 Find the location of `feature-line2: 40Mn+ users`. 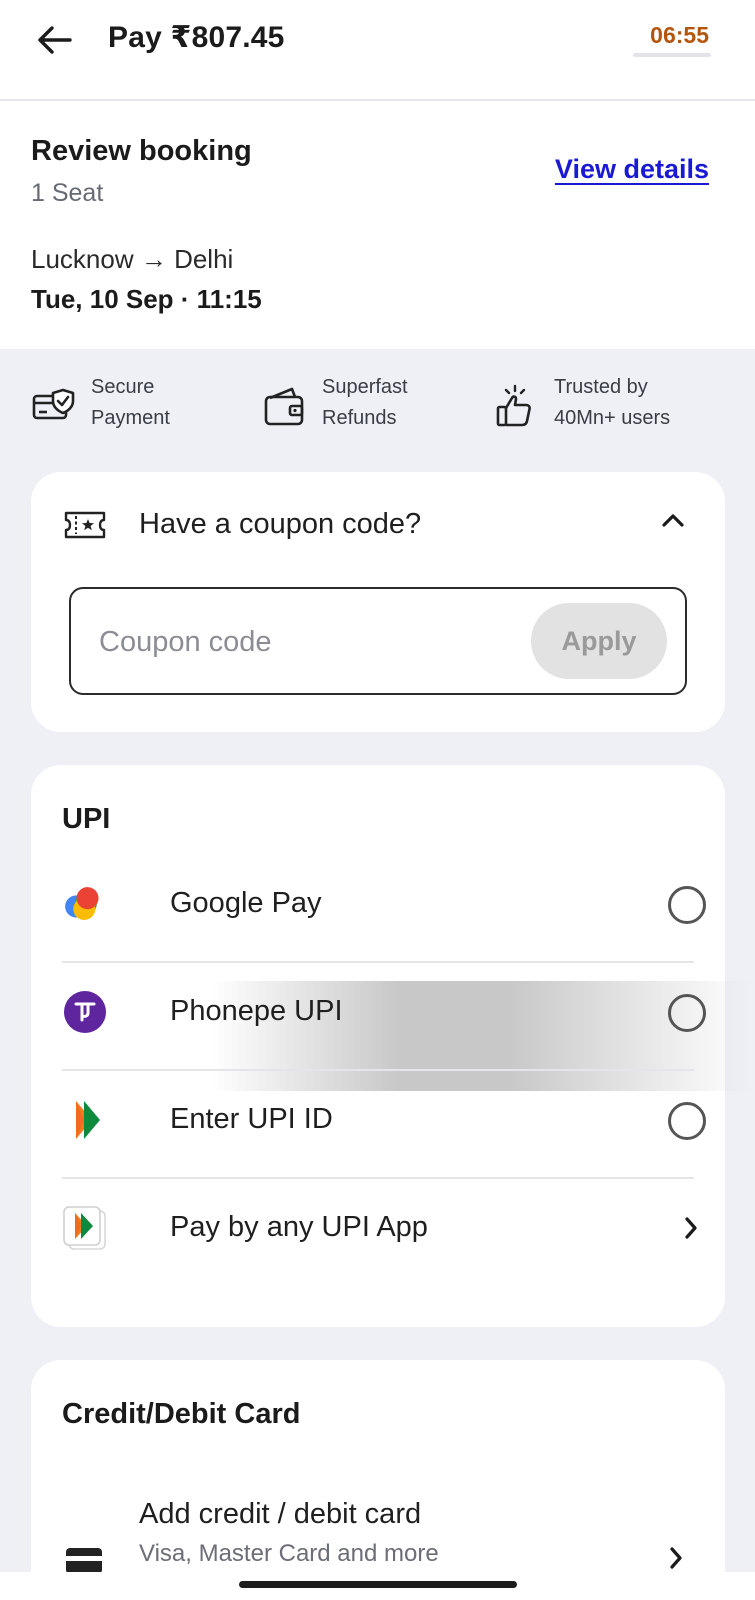

feature-line2: 40Mn+ users is located at coordinates (612, 418).